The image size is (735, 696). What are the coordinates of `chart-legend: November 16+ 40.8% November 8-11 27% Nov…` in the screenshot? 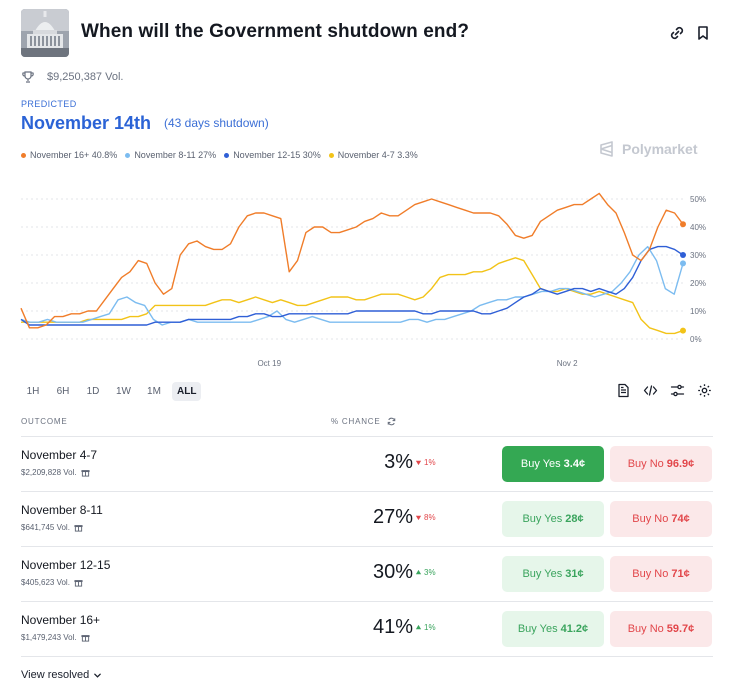 It's located at (219, 155).